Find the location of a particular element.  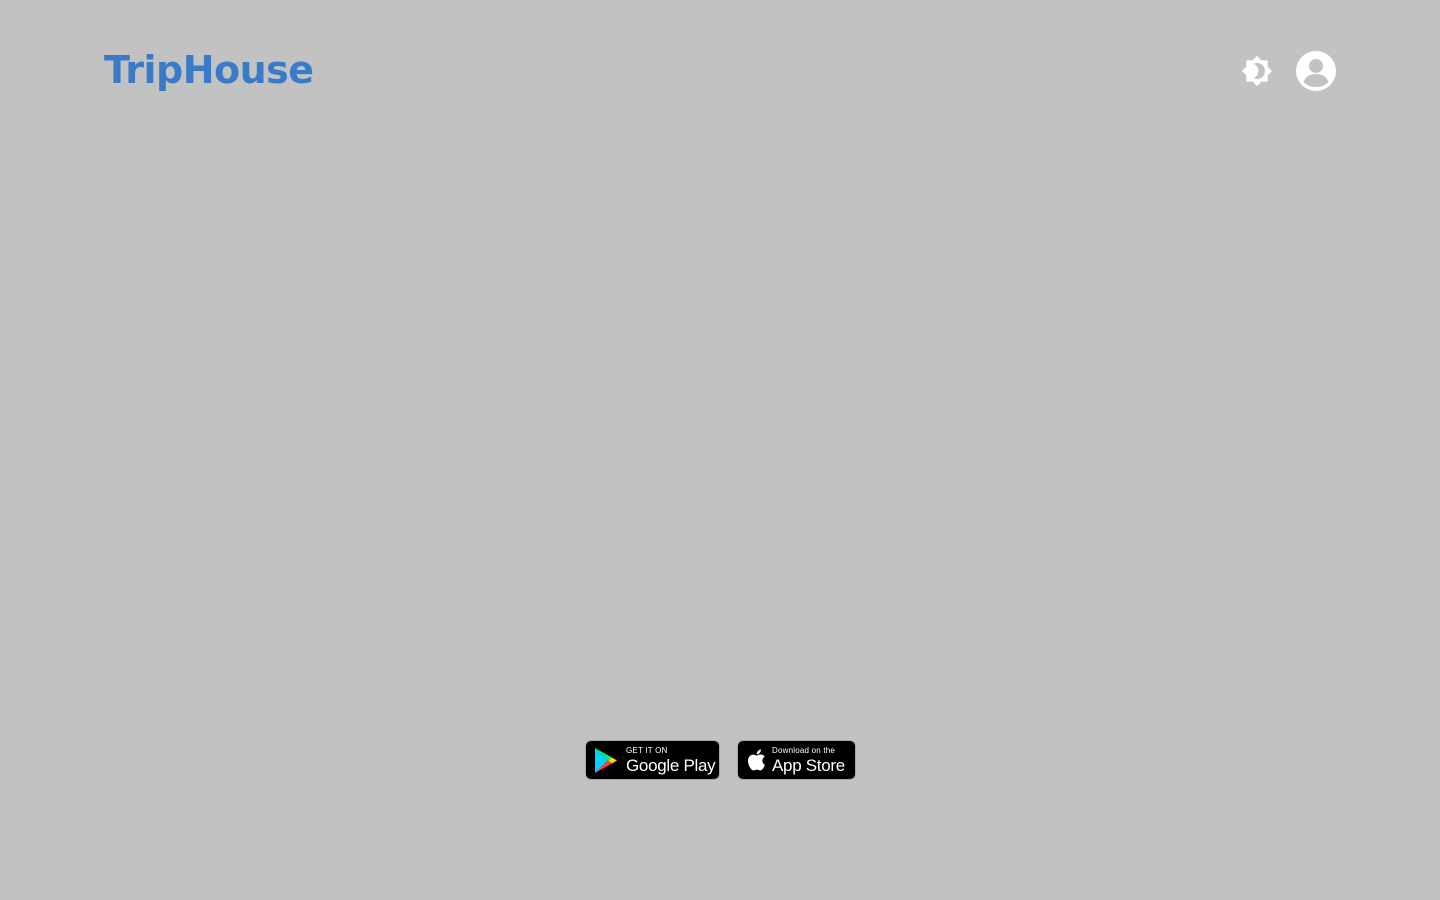

google-play-badge: GET IT ON Google Play is located at coordinates (652, 760).